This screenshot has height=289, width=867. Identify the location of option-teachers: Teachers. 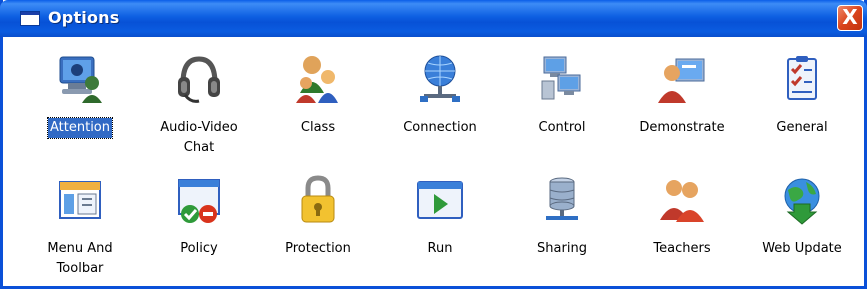
(682, 216).